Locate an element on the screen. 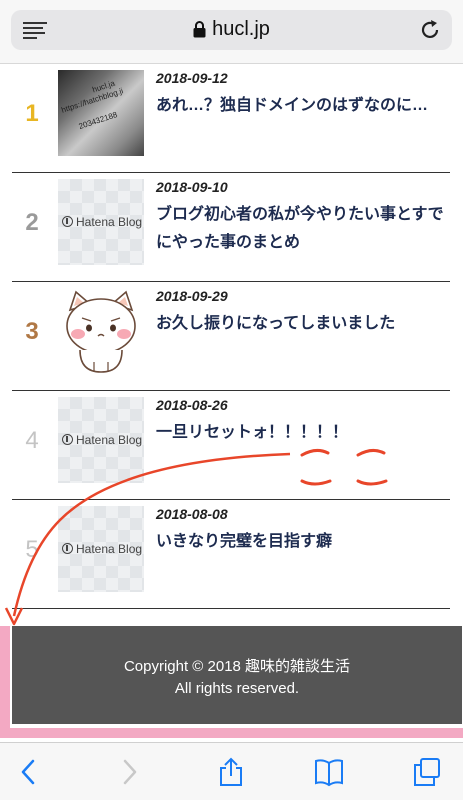 Image resolution: width=463 pixels, height=800 pixels. post-title-link: ブログ初心者の私が今やりたい事とすでにやった事のまとめ is located at coordinates (301, 229).